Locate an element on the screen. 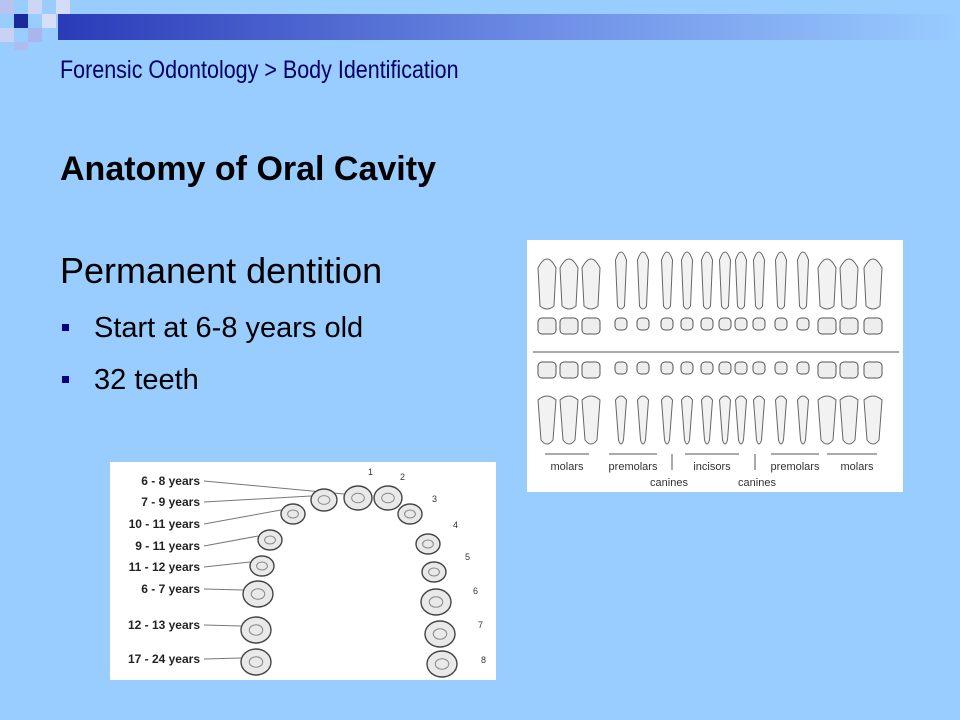 The height and width of the screenshot is (720, 960). bullet-item: 32 teeth is located at coordinates (211, 388).